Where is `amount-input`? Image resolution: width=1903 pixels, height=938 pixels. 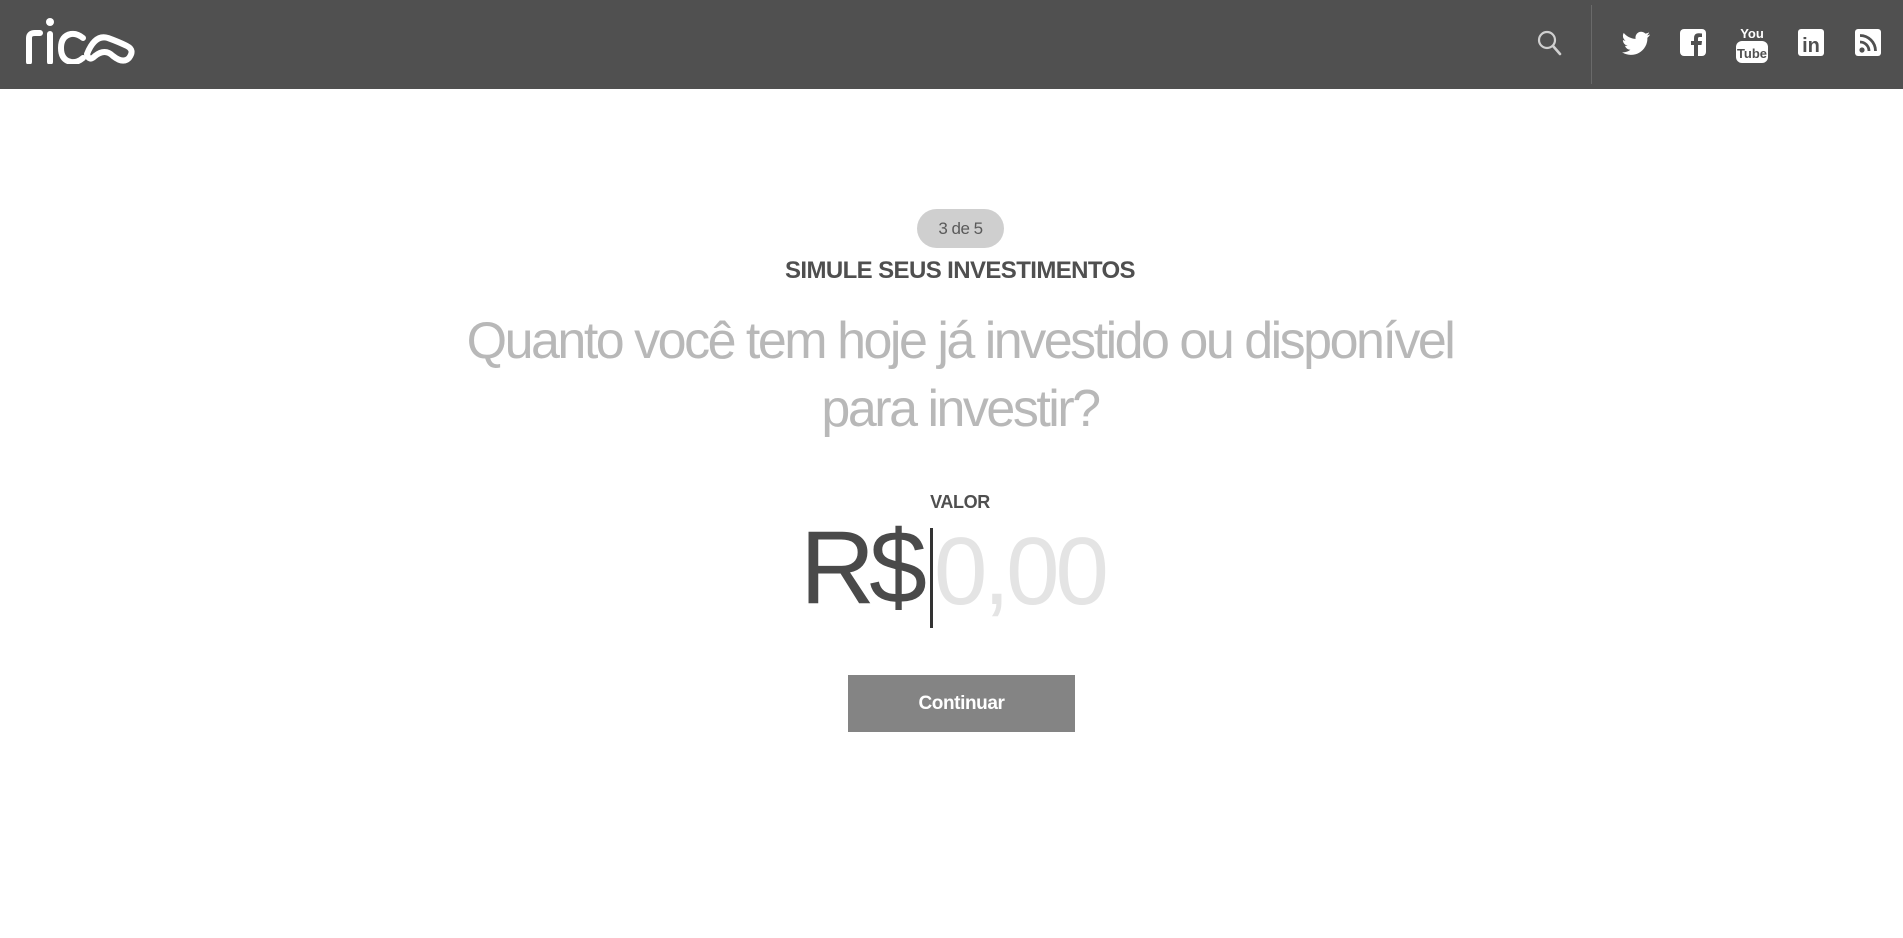 amount-input is located at coordinates (1034, 572).